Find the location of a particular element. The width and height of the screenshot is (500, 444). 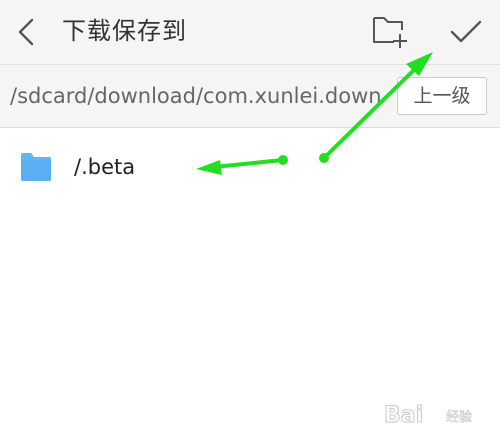

new-folder-icon is located at coordinates (390, 32).